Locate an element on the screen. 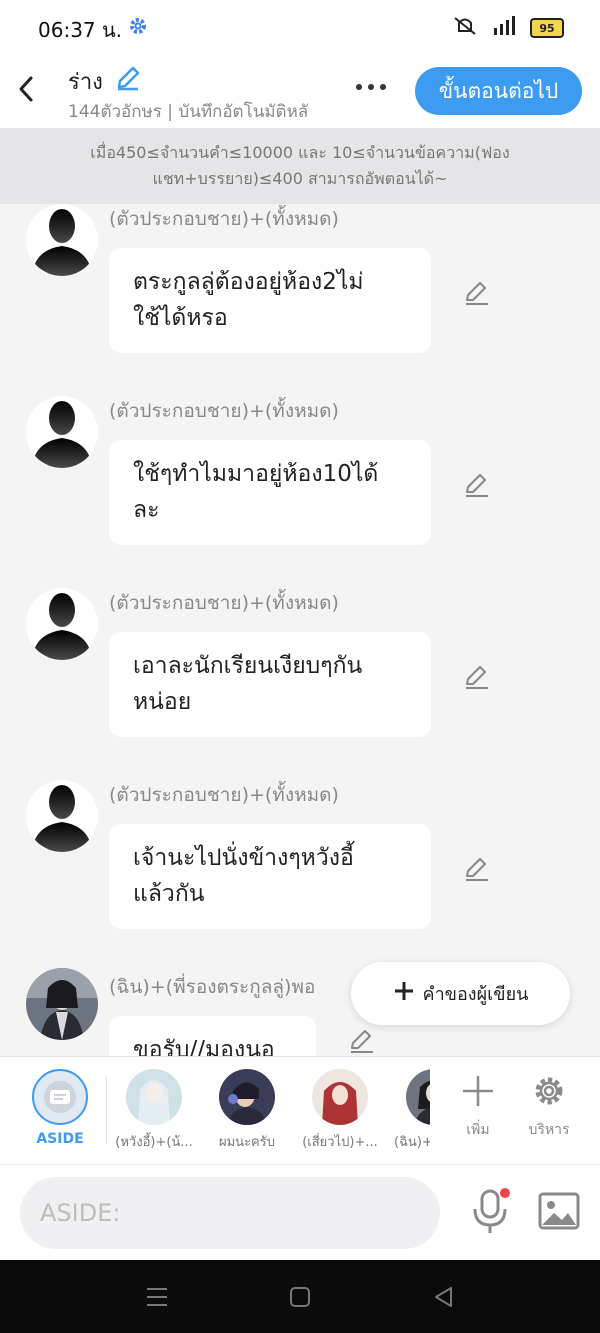  image-icon is located at coordinates (559, 1213).